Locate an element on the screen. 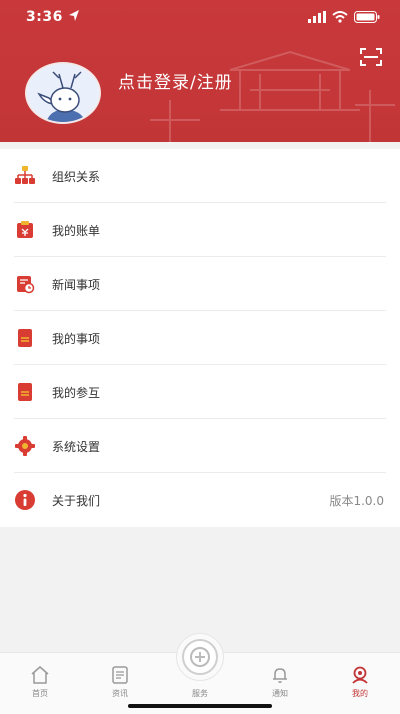 The width and height of the screenshot is (400, 714). tab-home: 首页 is located at coordinates (40, 676).